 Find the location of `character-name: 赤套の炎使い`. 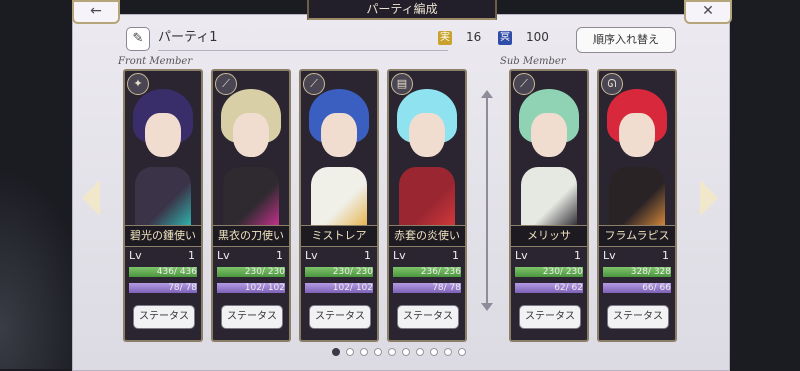

character-name: 赤套の炎使い is located at coordinates (427, 236).